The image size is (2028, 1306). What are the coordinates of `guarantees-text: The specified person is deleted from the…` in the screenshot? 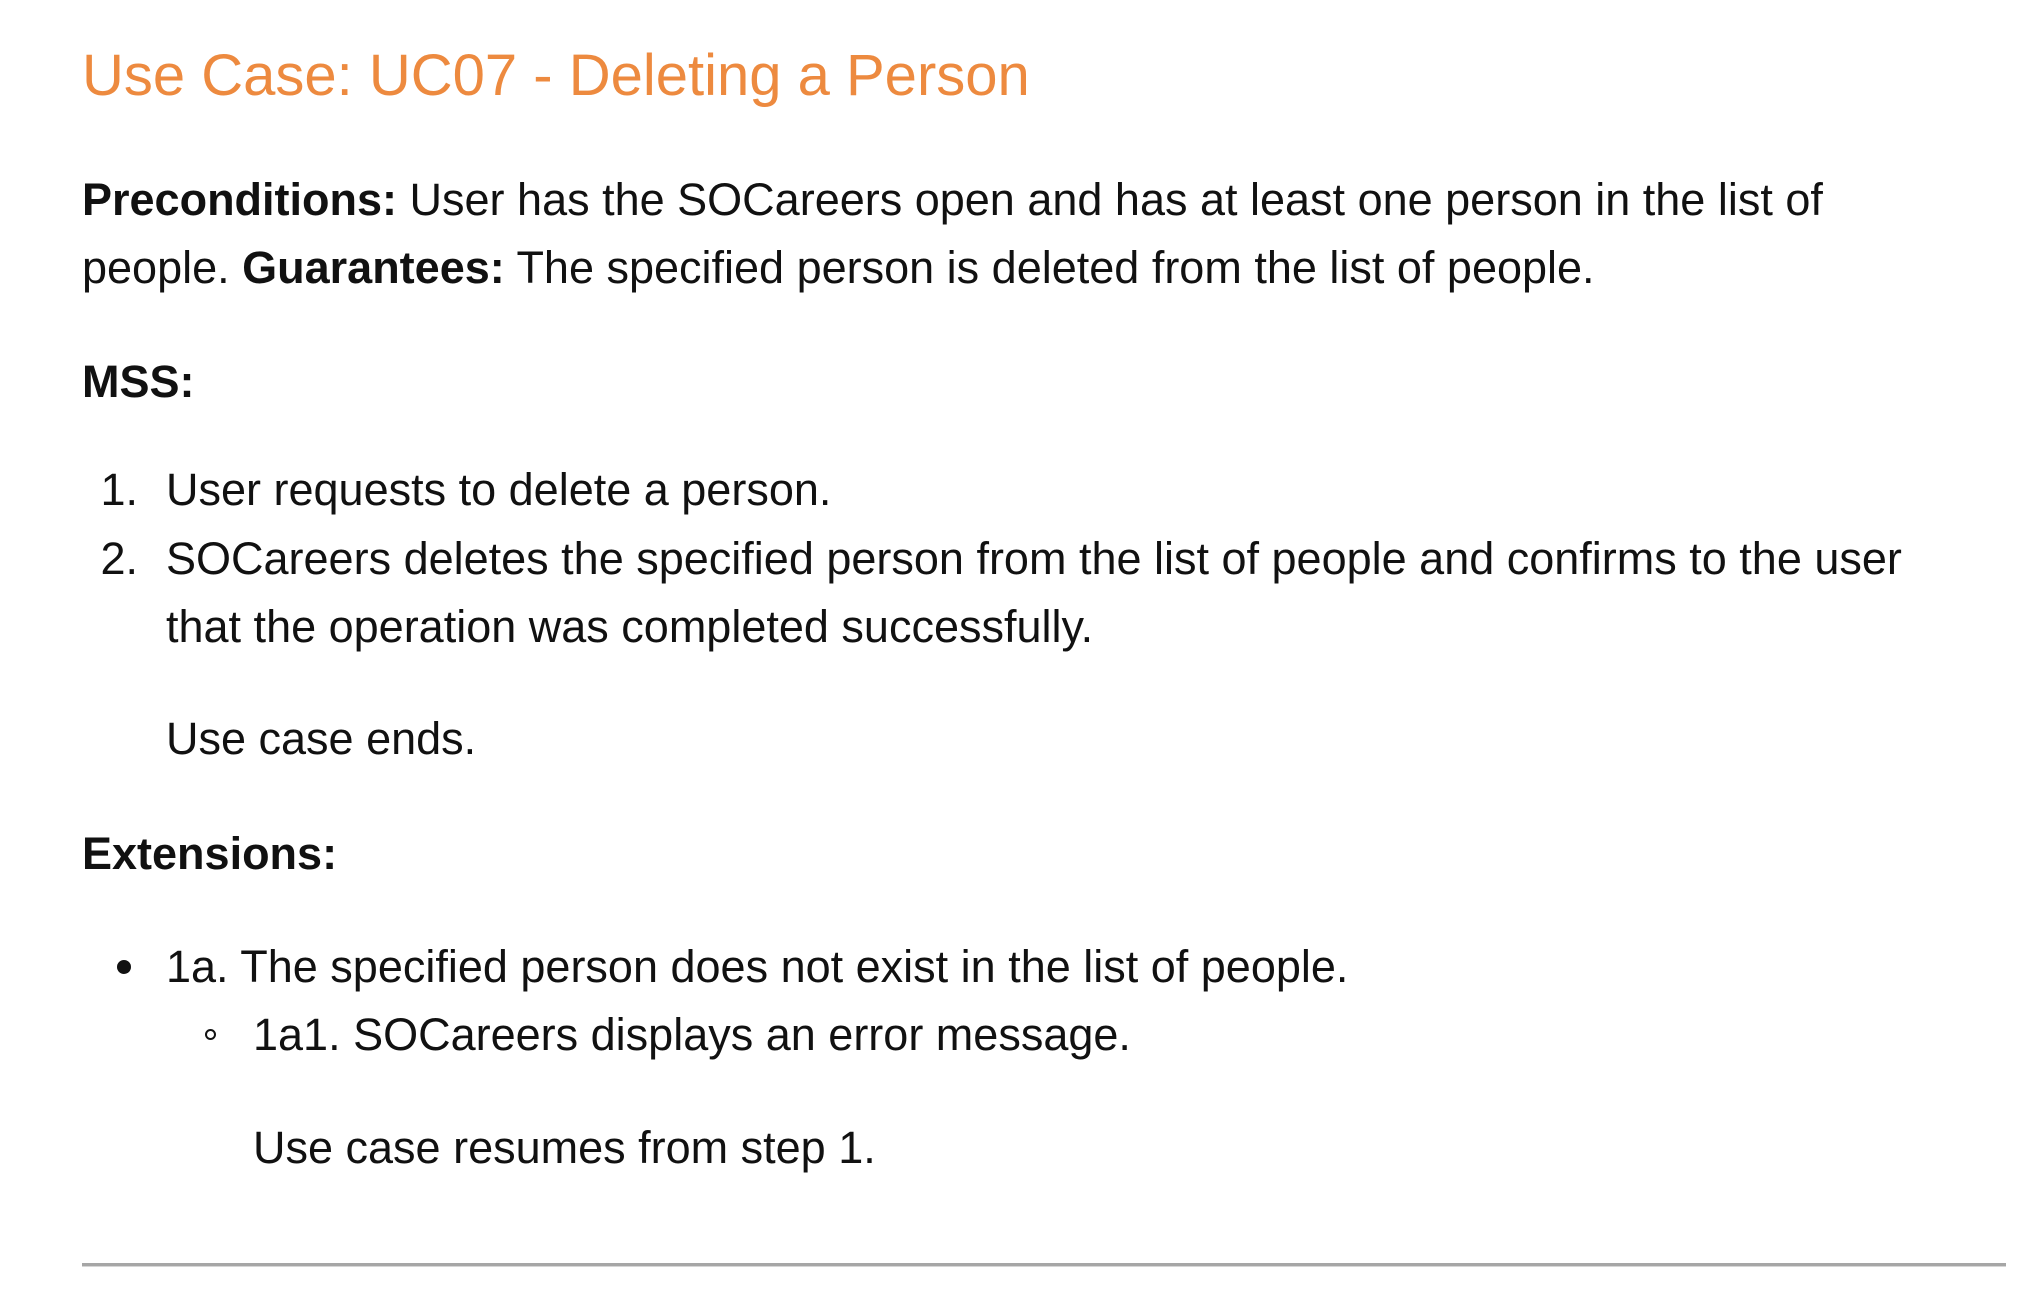 It's located at (1049, 267).